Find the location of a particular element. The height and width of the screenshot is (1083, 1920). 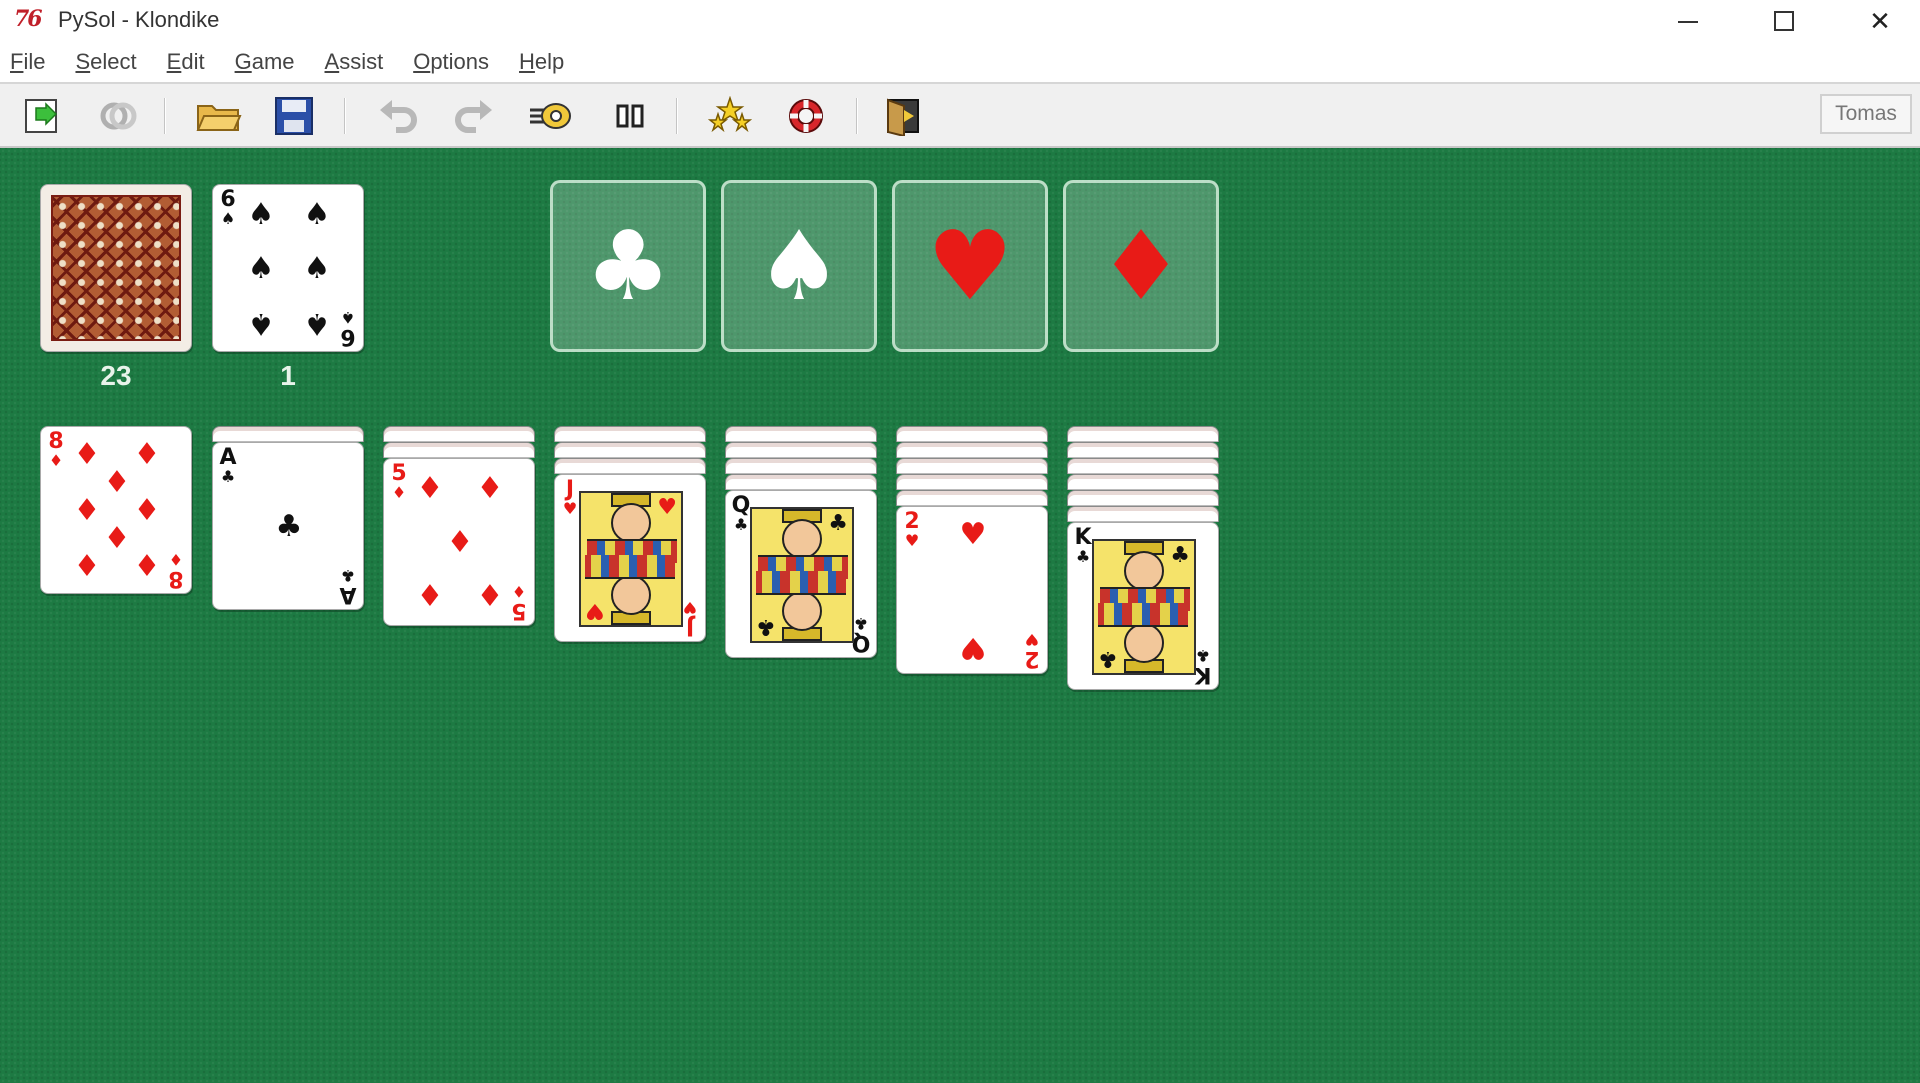

tableau-7-top-card: K ♣ K ♣ ♣ ♣ is located at coordinates (1143, 606).